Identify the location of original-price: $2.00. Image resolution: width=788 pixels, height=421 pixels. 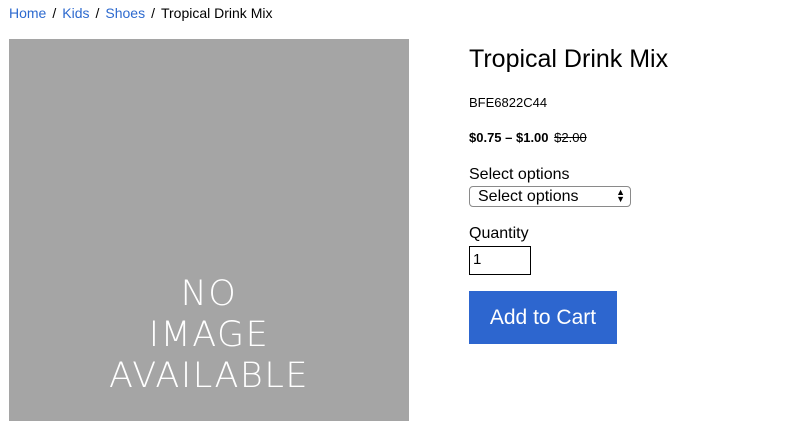
(570, 137).